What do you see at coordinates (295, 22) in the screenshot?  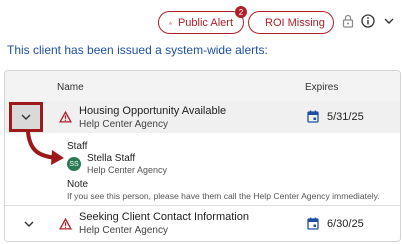 I see `roi-missing-label: ROI Missing` at bounding box center [295, 22].